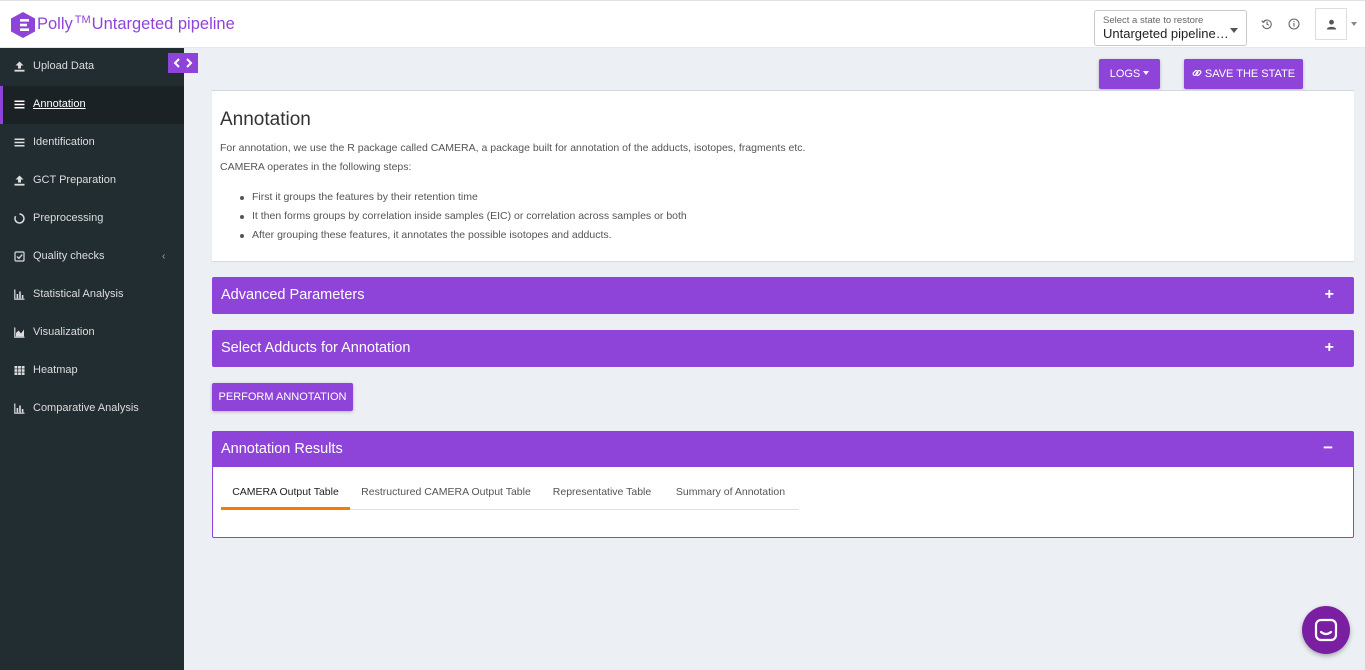 This screenshot has height=670, width=1365. I want to click on advanced-parameters-panel: Advanced Parameters +, so click(783, 295).